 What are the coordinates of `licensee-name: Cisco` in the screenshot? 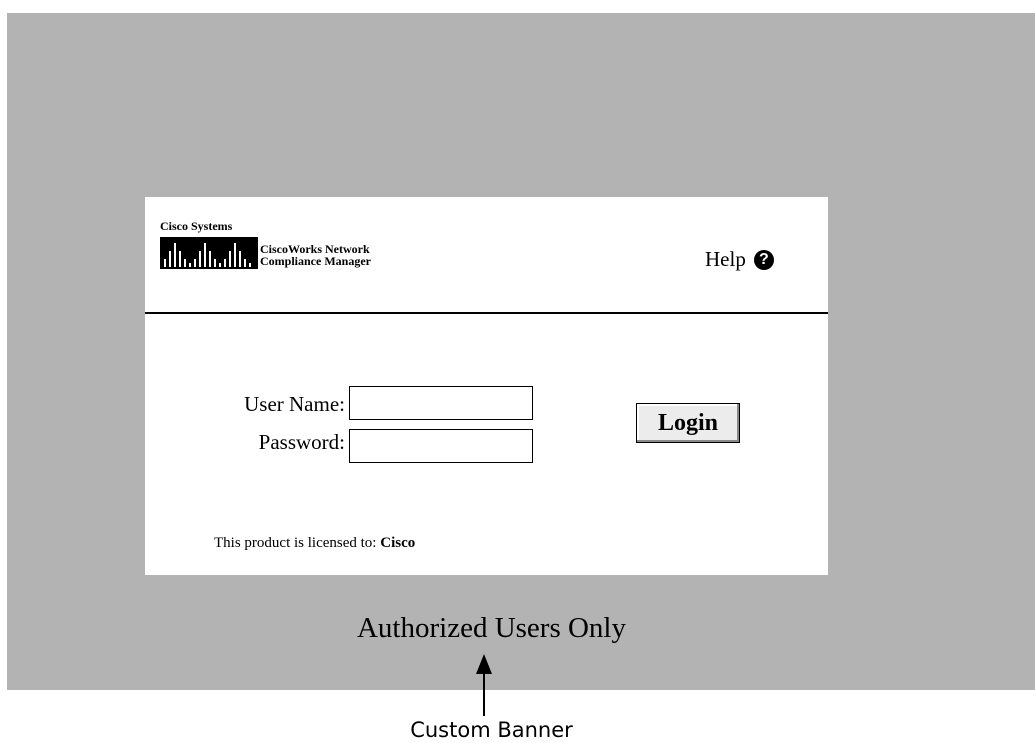 It's located at (398, 543).